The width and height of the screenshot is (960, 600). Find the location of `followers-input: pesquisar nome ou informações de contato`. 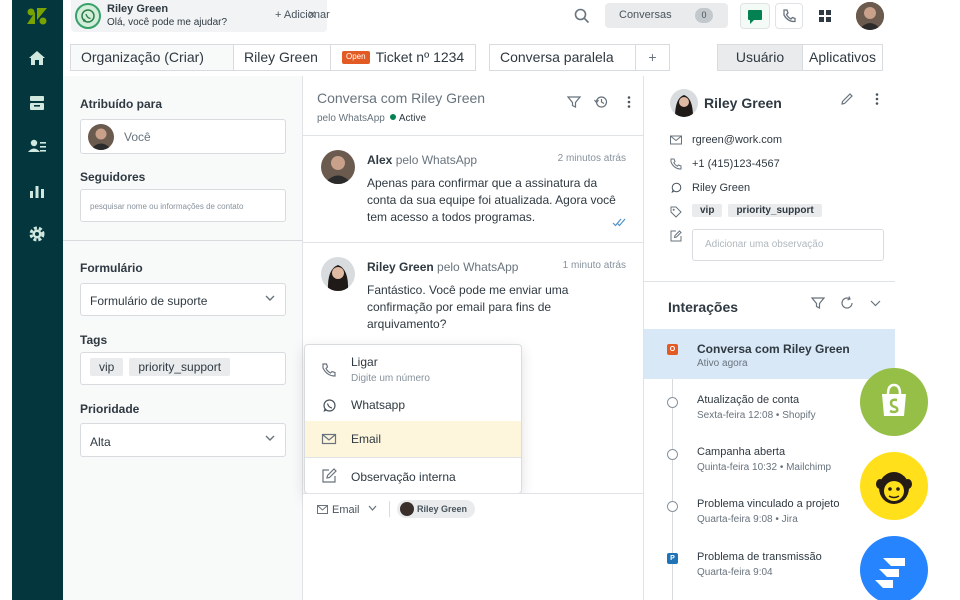

followers-input: pesquisar nome ou informações de contato is located at coordinates (183, 205).